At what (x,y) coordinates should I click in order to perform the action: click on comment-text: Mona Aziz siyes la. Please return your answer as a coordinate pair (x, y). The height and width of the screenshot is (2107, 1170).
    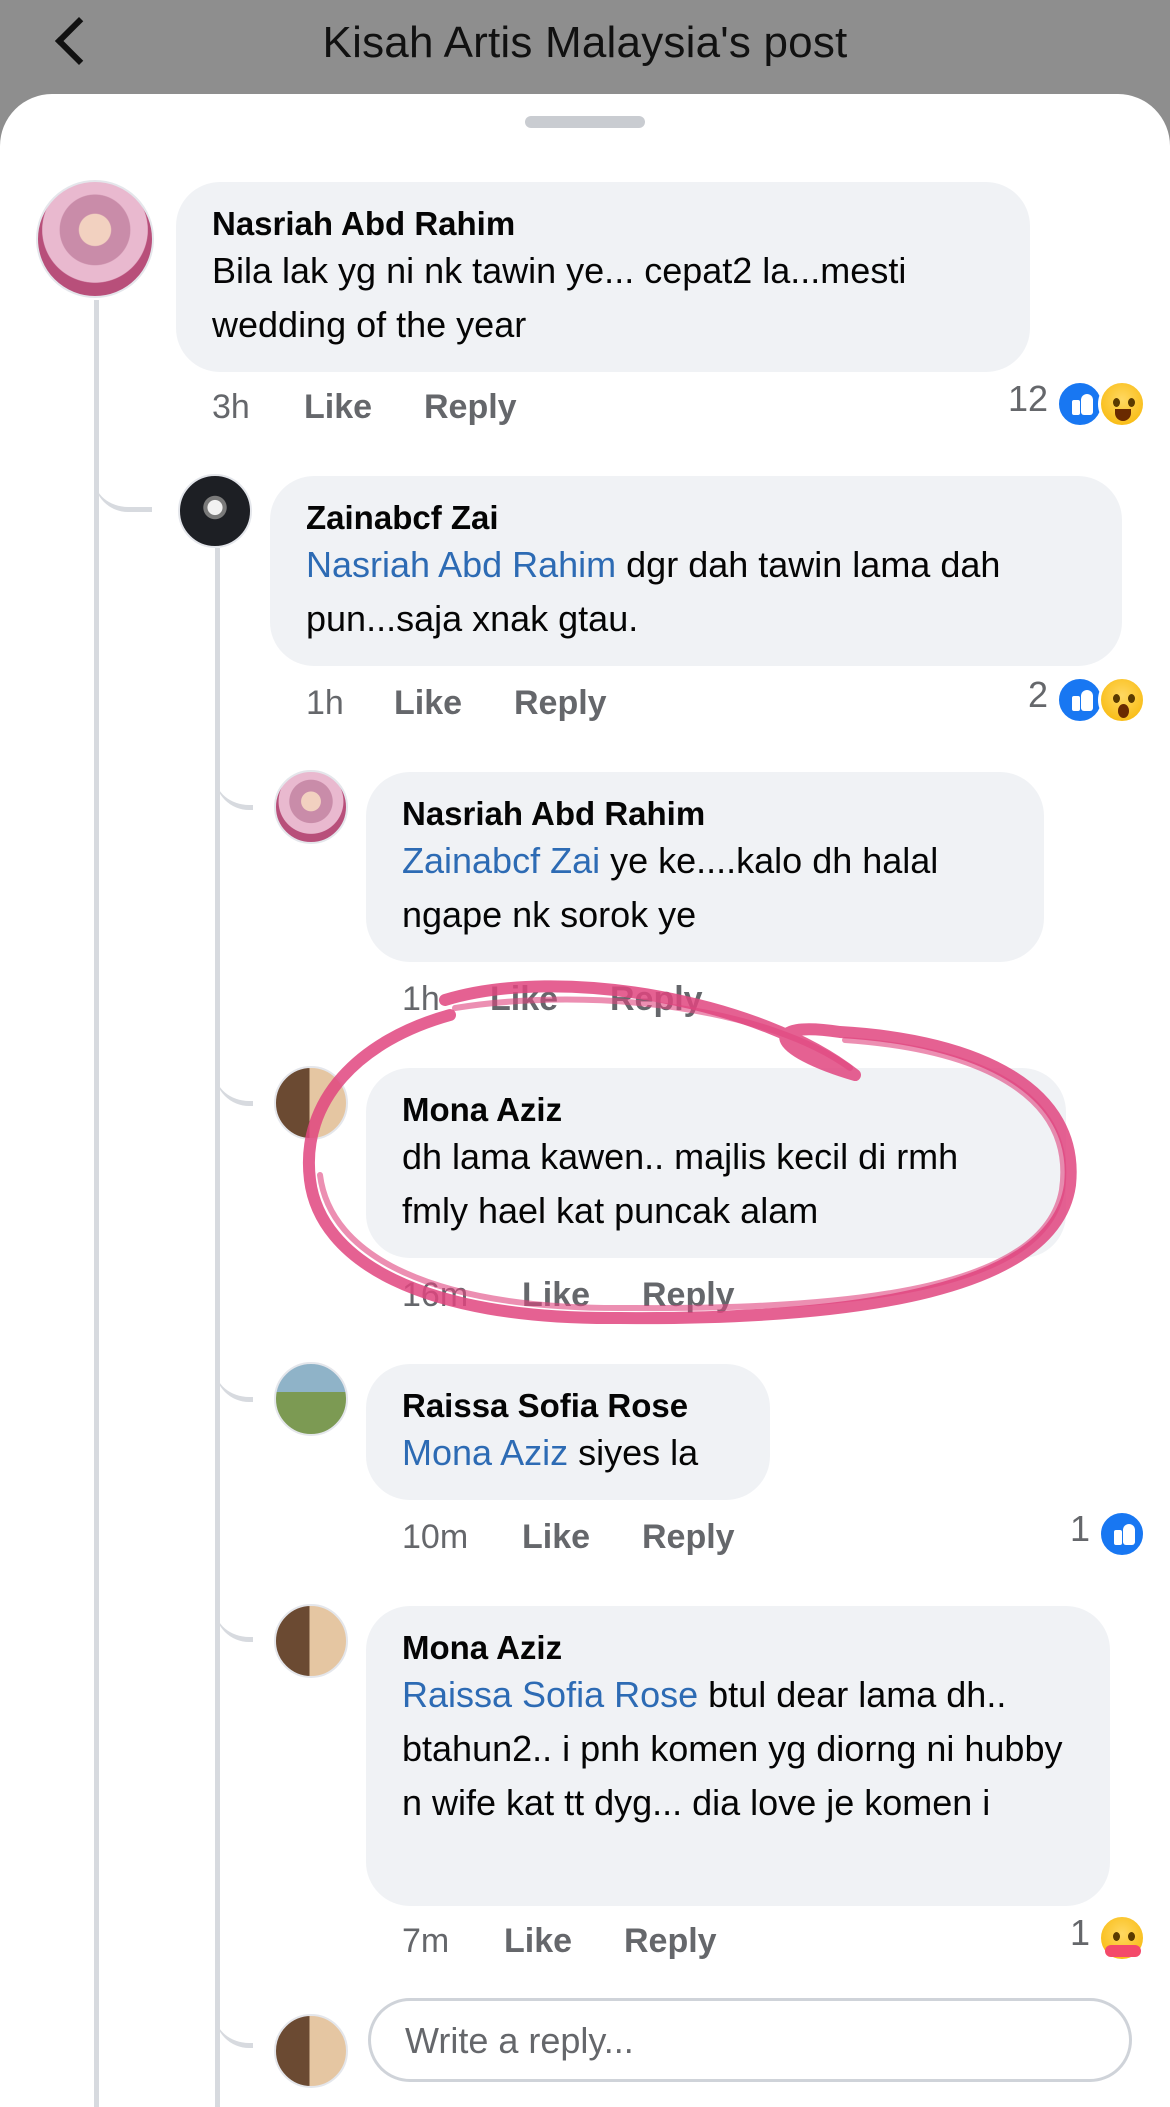
    Looking at the image, I should click on (550, 1452).